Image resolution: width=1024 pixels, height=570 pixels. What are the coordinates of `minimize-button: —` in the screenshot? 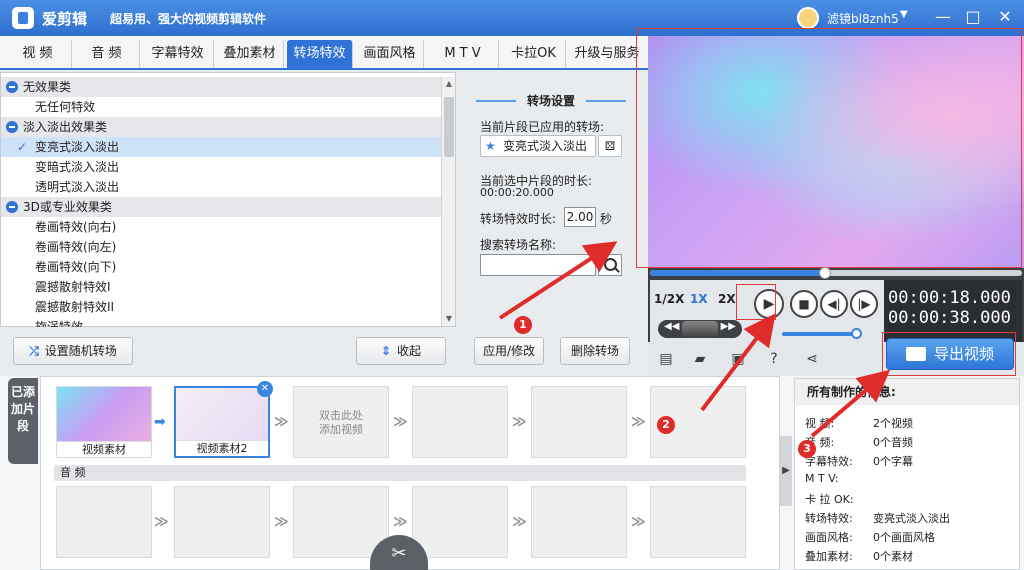 It's located at (943, 17).